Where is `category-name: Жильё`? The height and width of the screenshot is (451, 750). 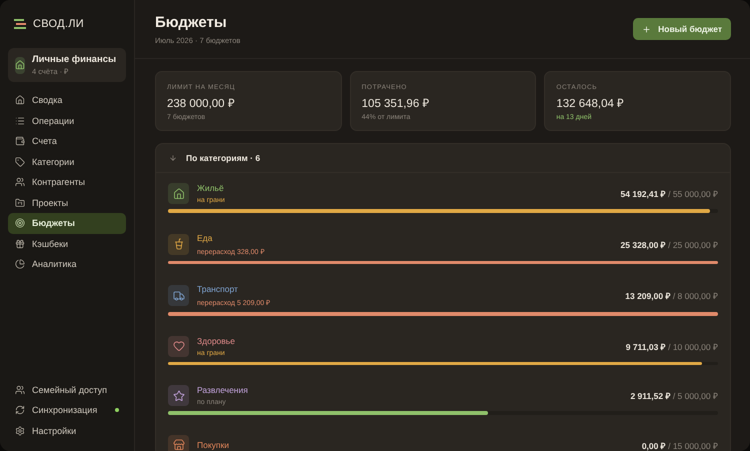 category-name: Жильё is located at coordinates (211, 188).